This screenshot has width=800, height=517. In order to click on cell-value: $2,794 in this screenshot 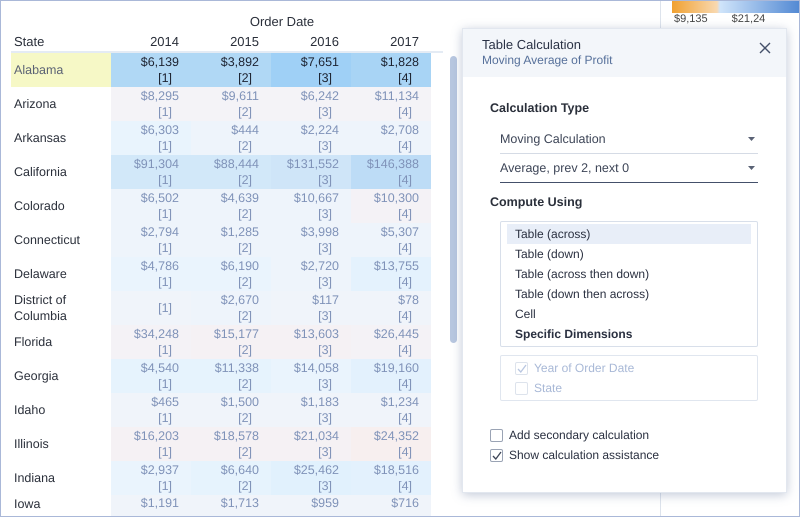, I will do `click(159, 232)`.